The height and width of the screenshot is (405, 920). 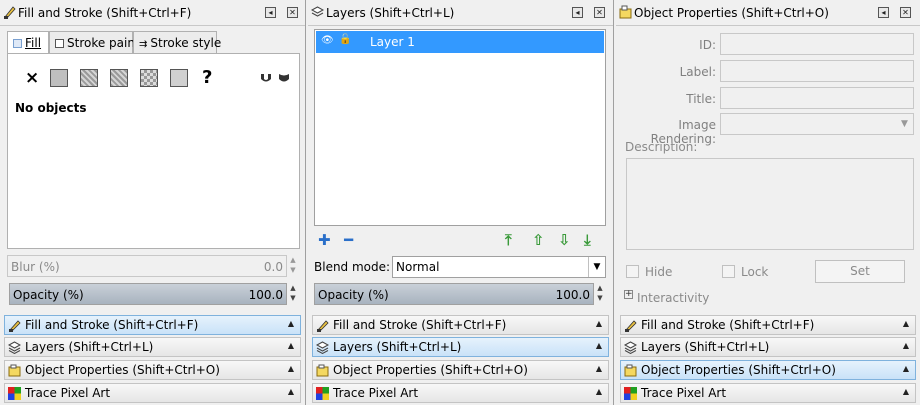 I want to click on eye-icon: 👁, so click(x=327, y=40).